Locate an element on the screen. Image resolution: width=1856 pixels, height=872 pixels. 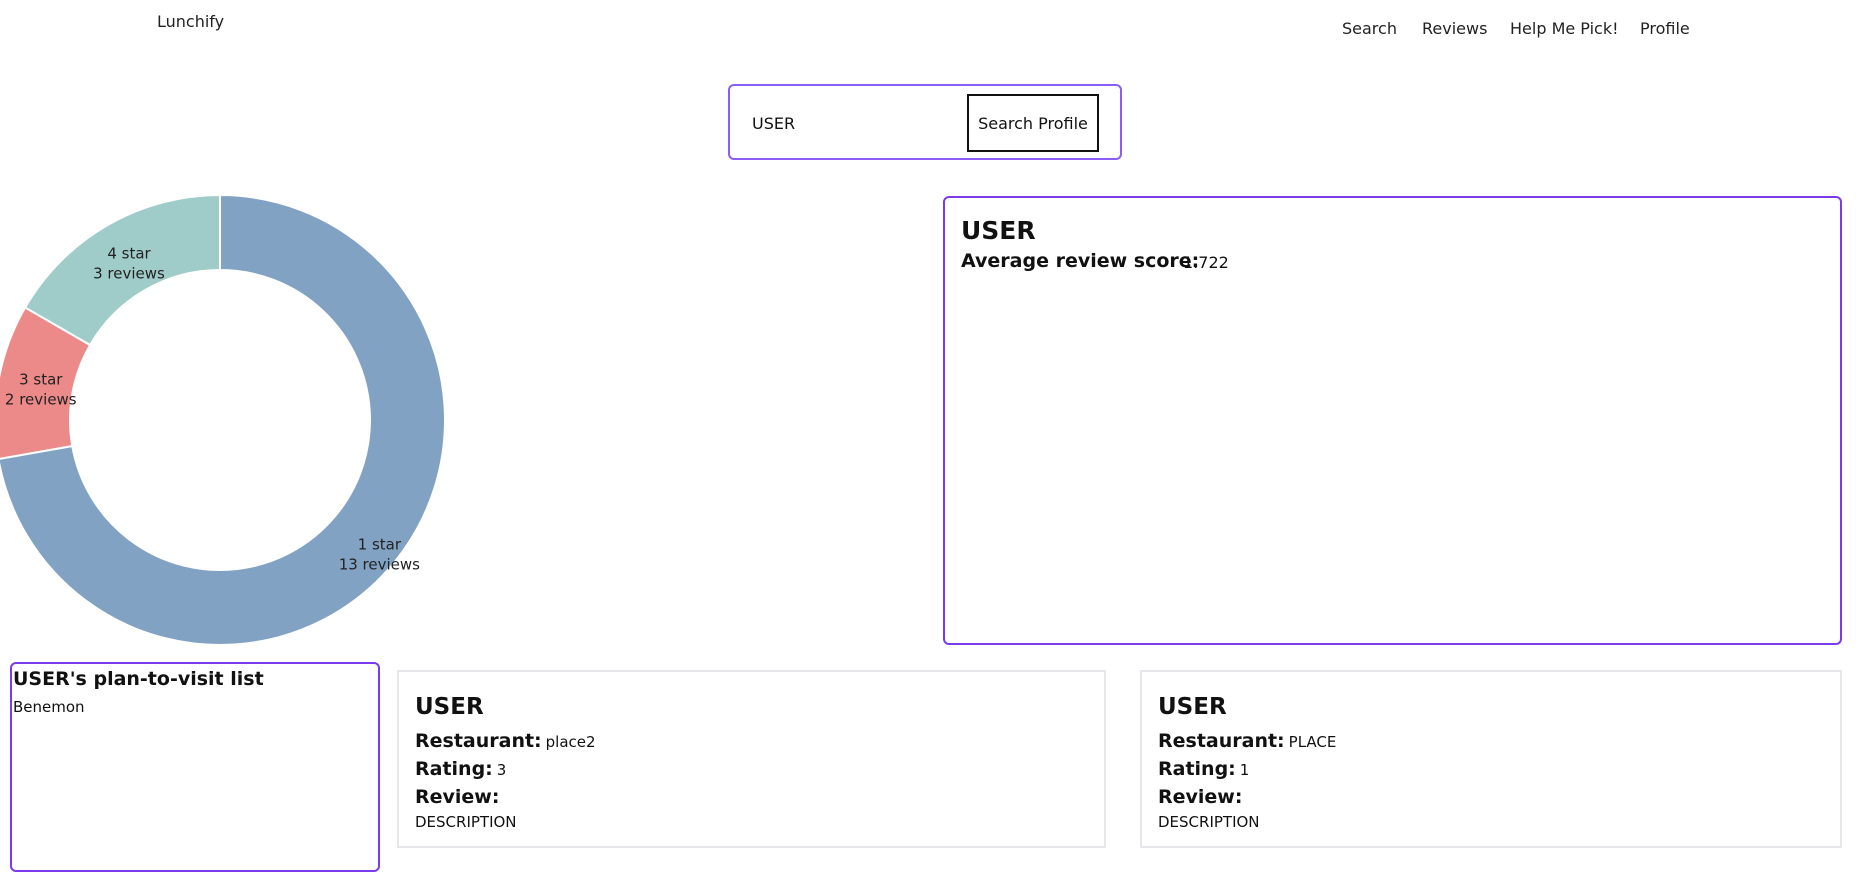
nav-help-me-pick-link: Help Me Pick! is located at coordinates (1564, 28).